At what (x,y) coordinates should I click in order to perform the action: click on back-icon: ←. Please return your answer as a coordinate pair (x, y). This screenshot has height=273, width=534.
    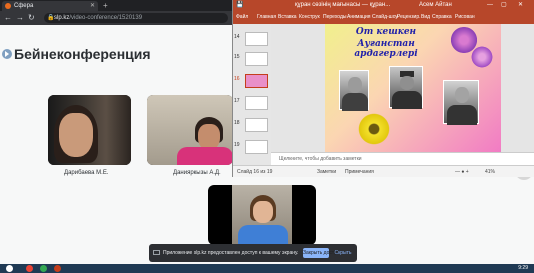
    Looking at the image, I should click on (8, 18).